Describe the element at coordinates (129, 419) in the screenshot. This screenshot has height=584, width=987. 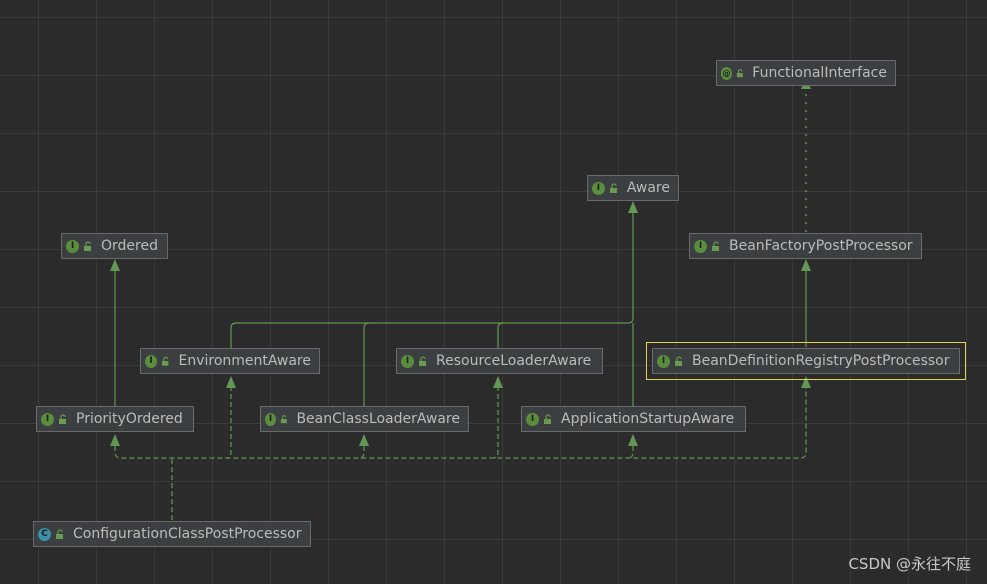
I see `node-label: PriorityOrdered` at that location.